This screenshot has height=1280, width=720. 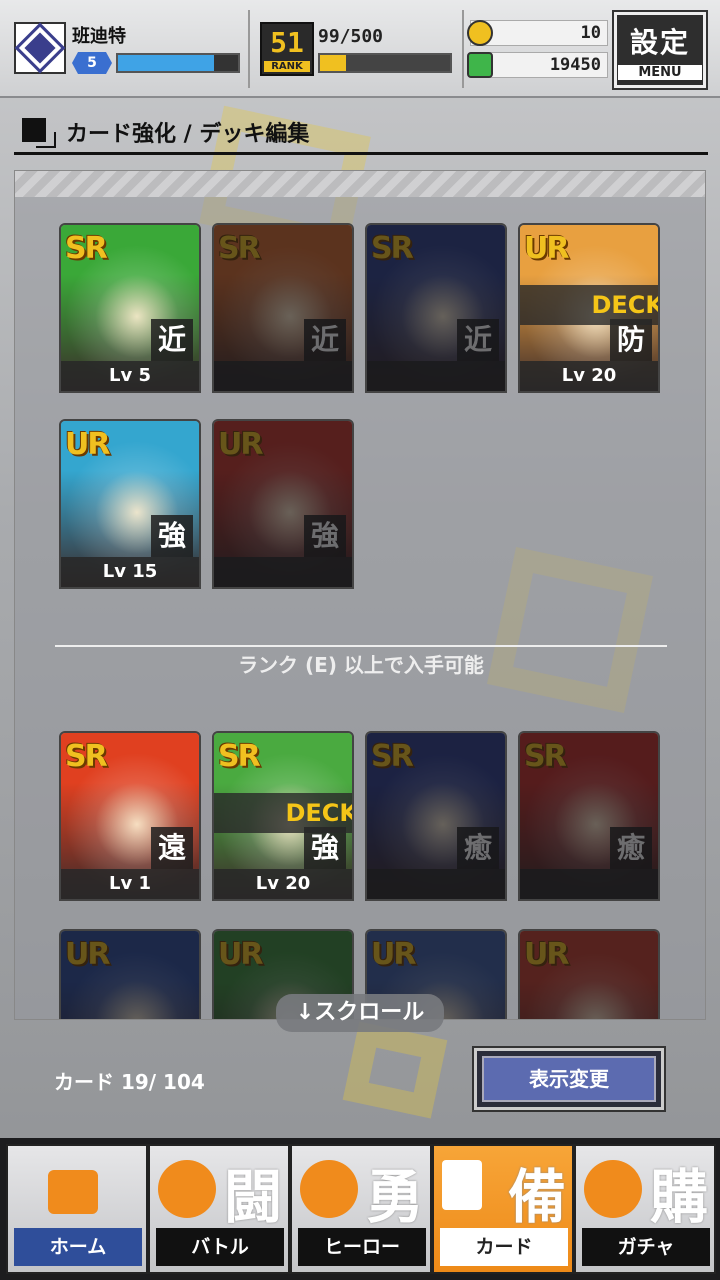 I want to click on nav-label: バトル, so click(x=220, y=1247).